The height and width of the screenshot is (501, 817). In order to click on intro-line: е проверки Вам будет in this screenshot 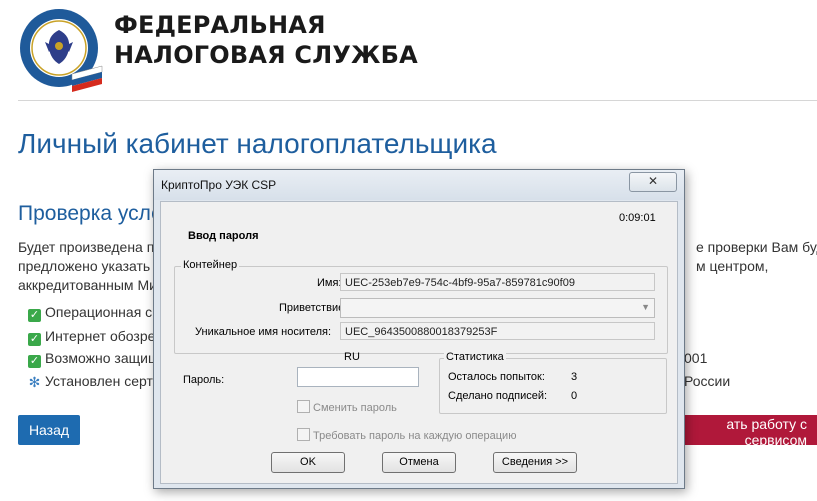, I will do `click(756, 247)`.